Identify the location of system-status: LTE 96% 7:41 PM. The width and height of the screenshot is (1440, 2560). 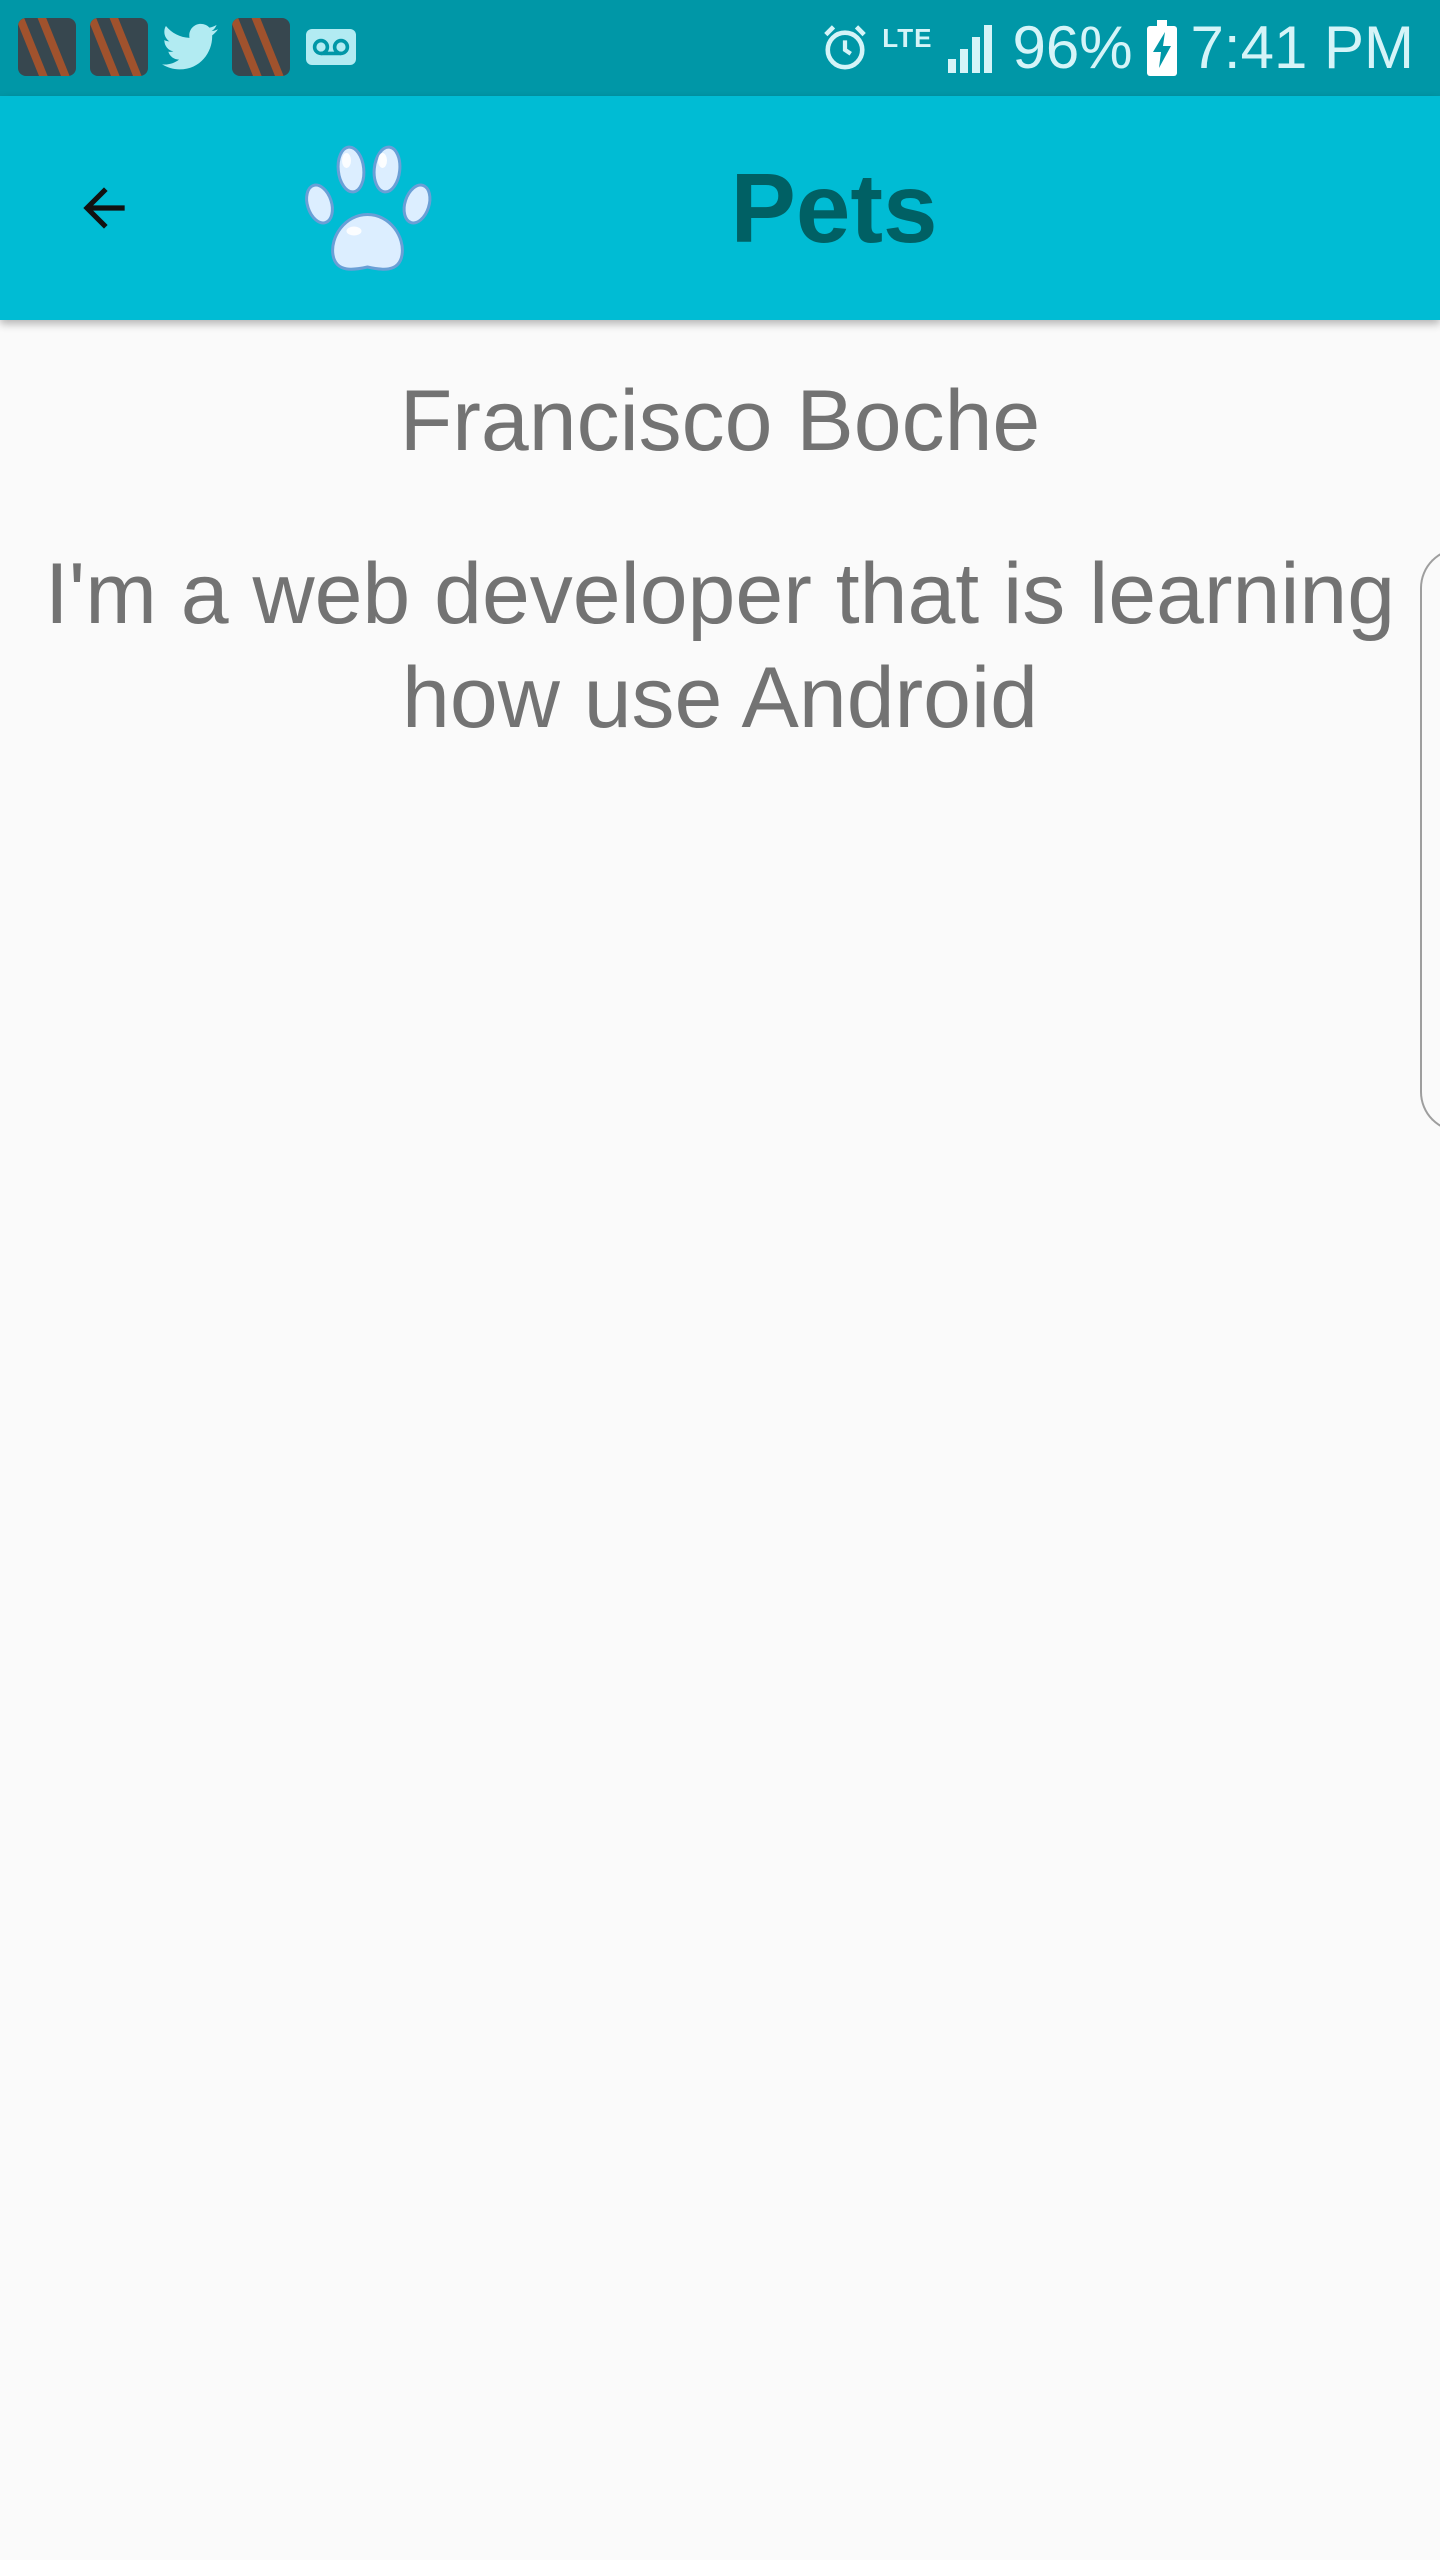
(1118, 48).